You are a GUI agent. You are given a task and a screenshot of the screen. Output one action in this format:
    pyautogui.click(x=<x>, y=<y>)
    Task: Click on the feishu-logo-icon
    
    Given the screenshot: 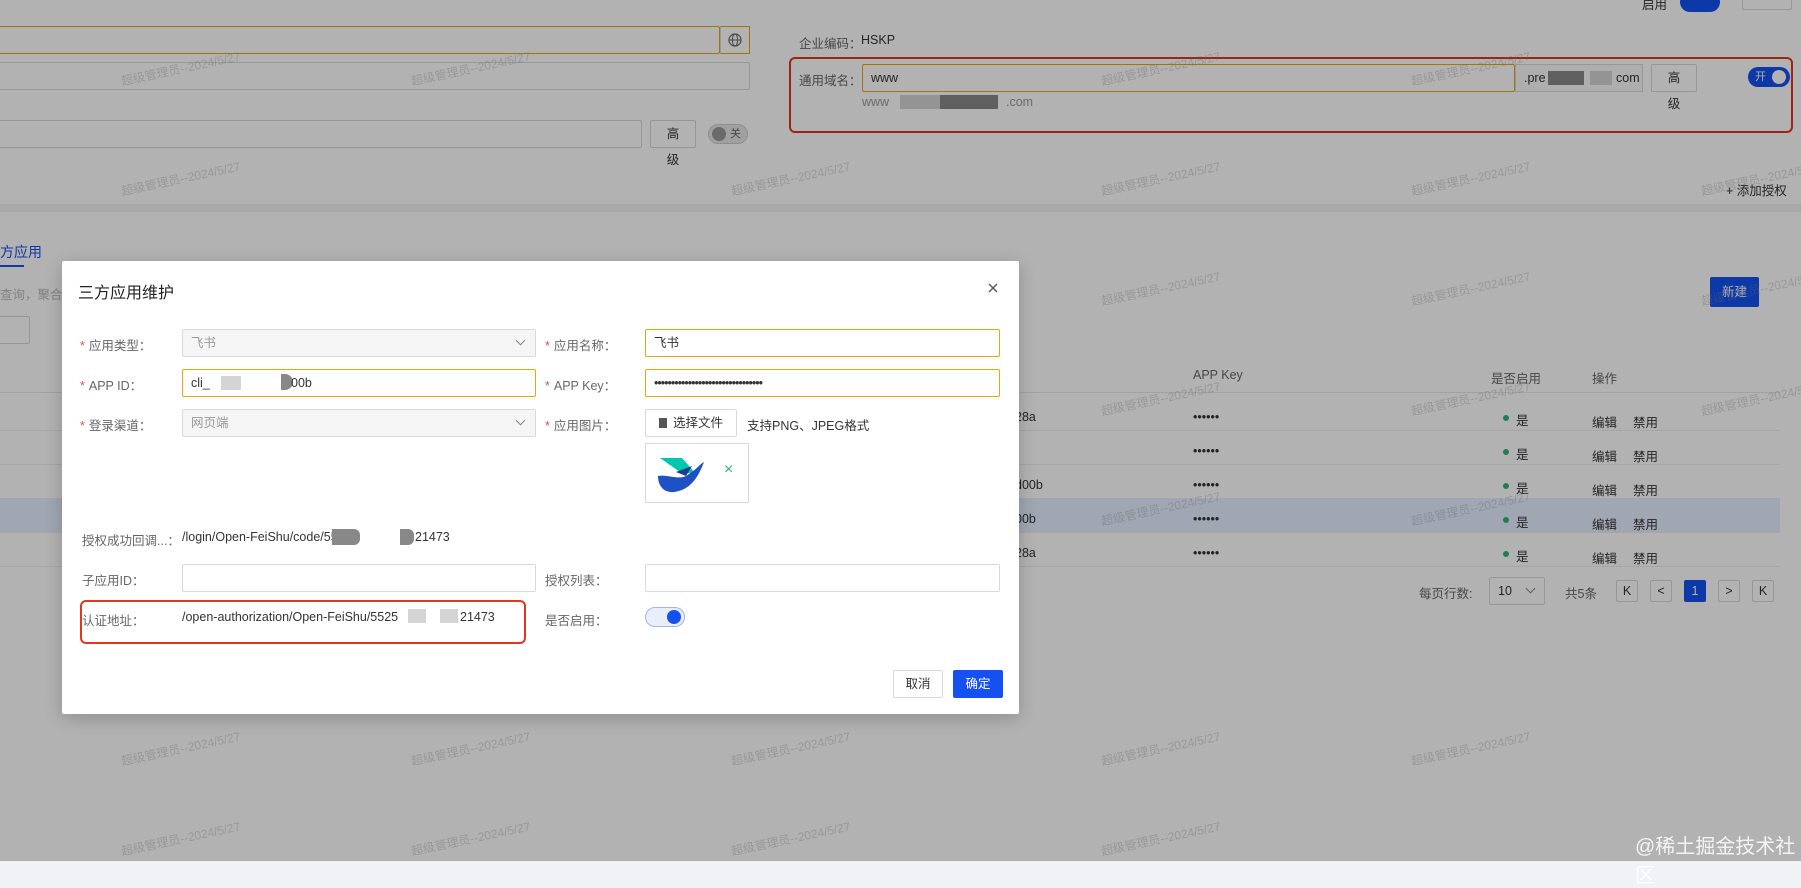 What is the action you would take?
    pyautogui.click(x=681, y=475)
    